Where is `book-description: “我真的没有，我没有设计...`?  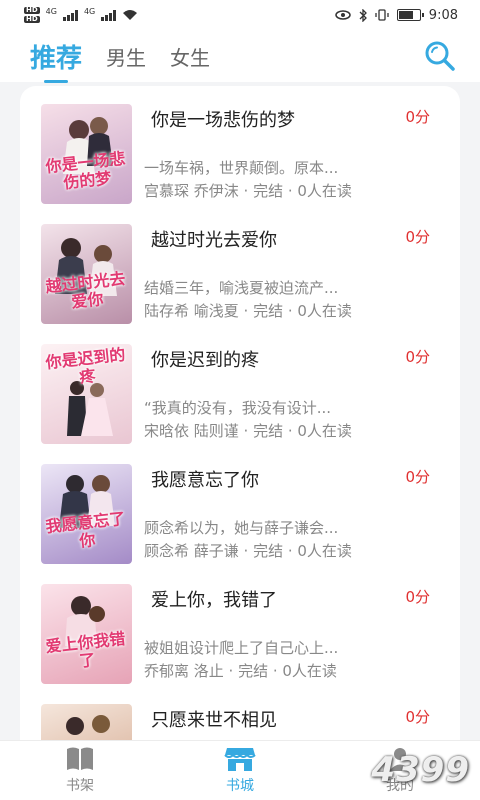
book-description: “我真的没有，我没有设计... is located at coordinates (238, 408).